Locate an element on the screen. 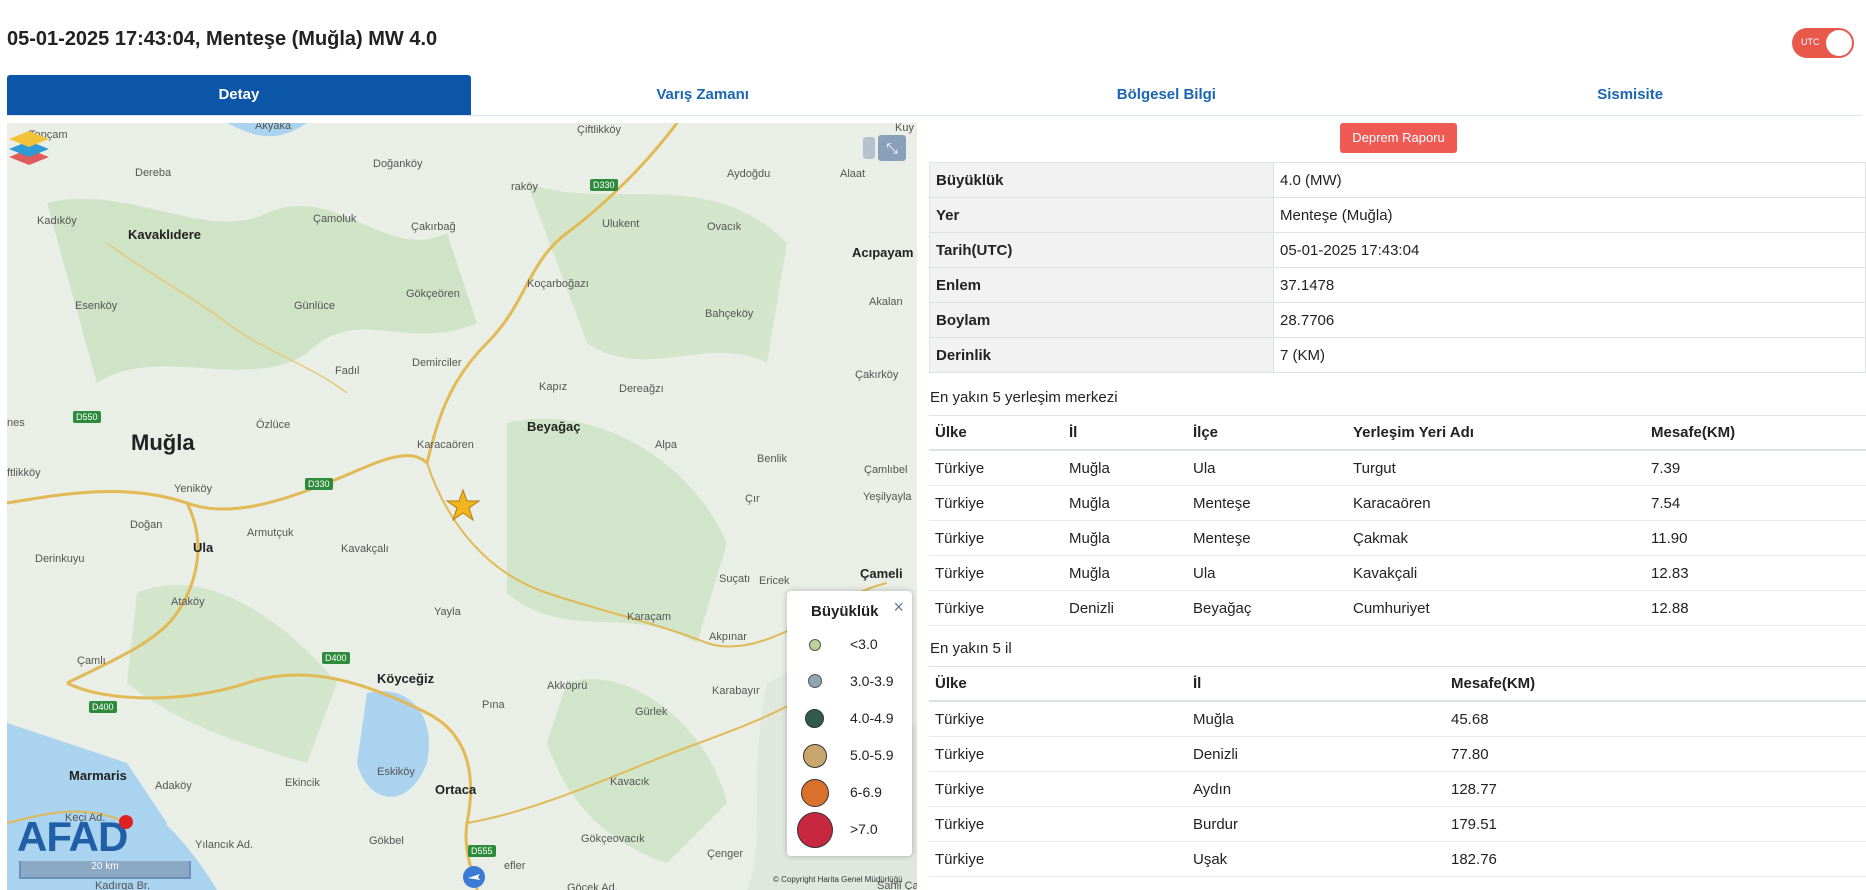 This screenshot has height=890, width=1866. place-label: Çamlıbel is located at coordinates (886, 470).